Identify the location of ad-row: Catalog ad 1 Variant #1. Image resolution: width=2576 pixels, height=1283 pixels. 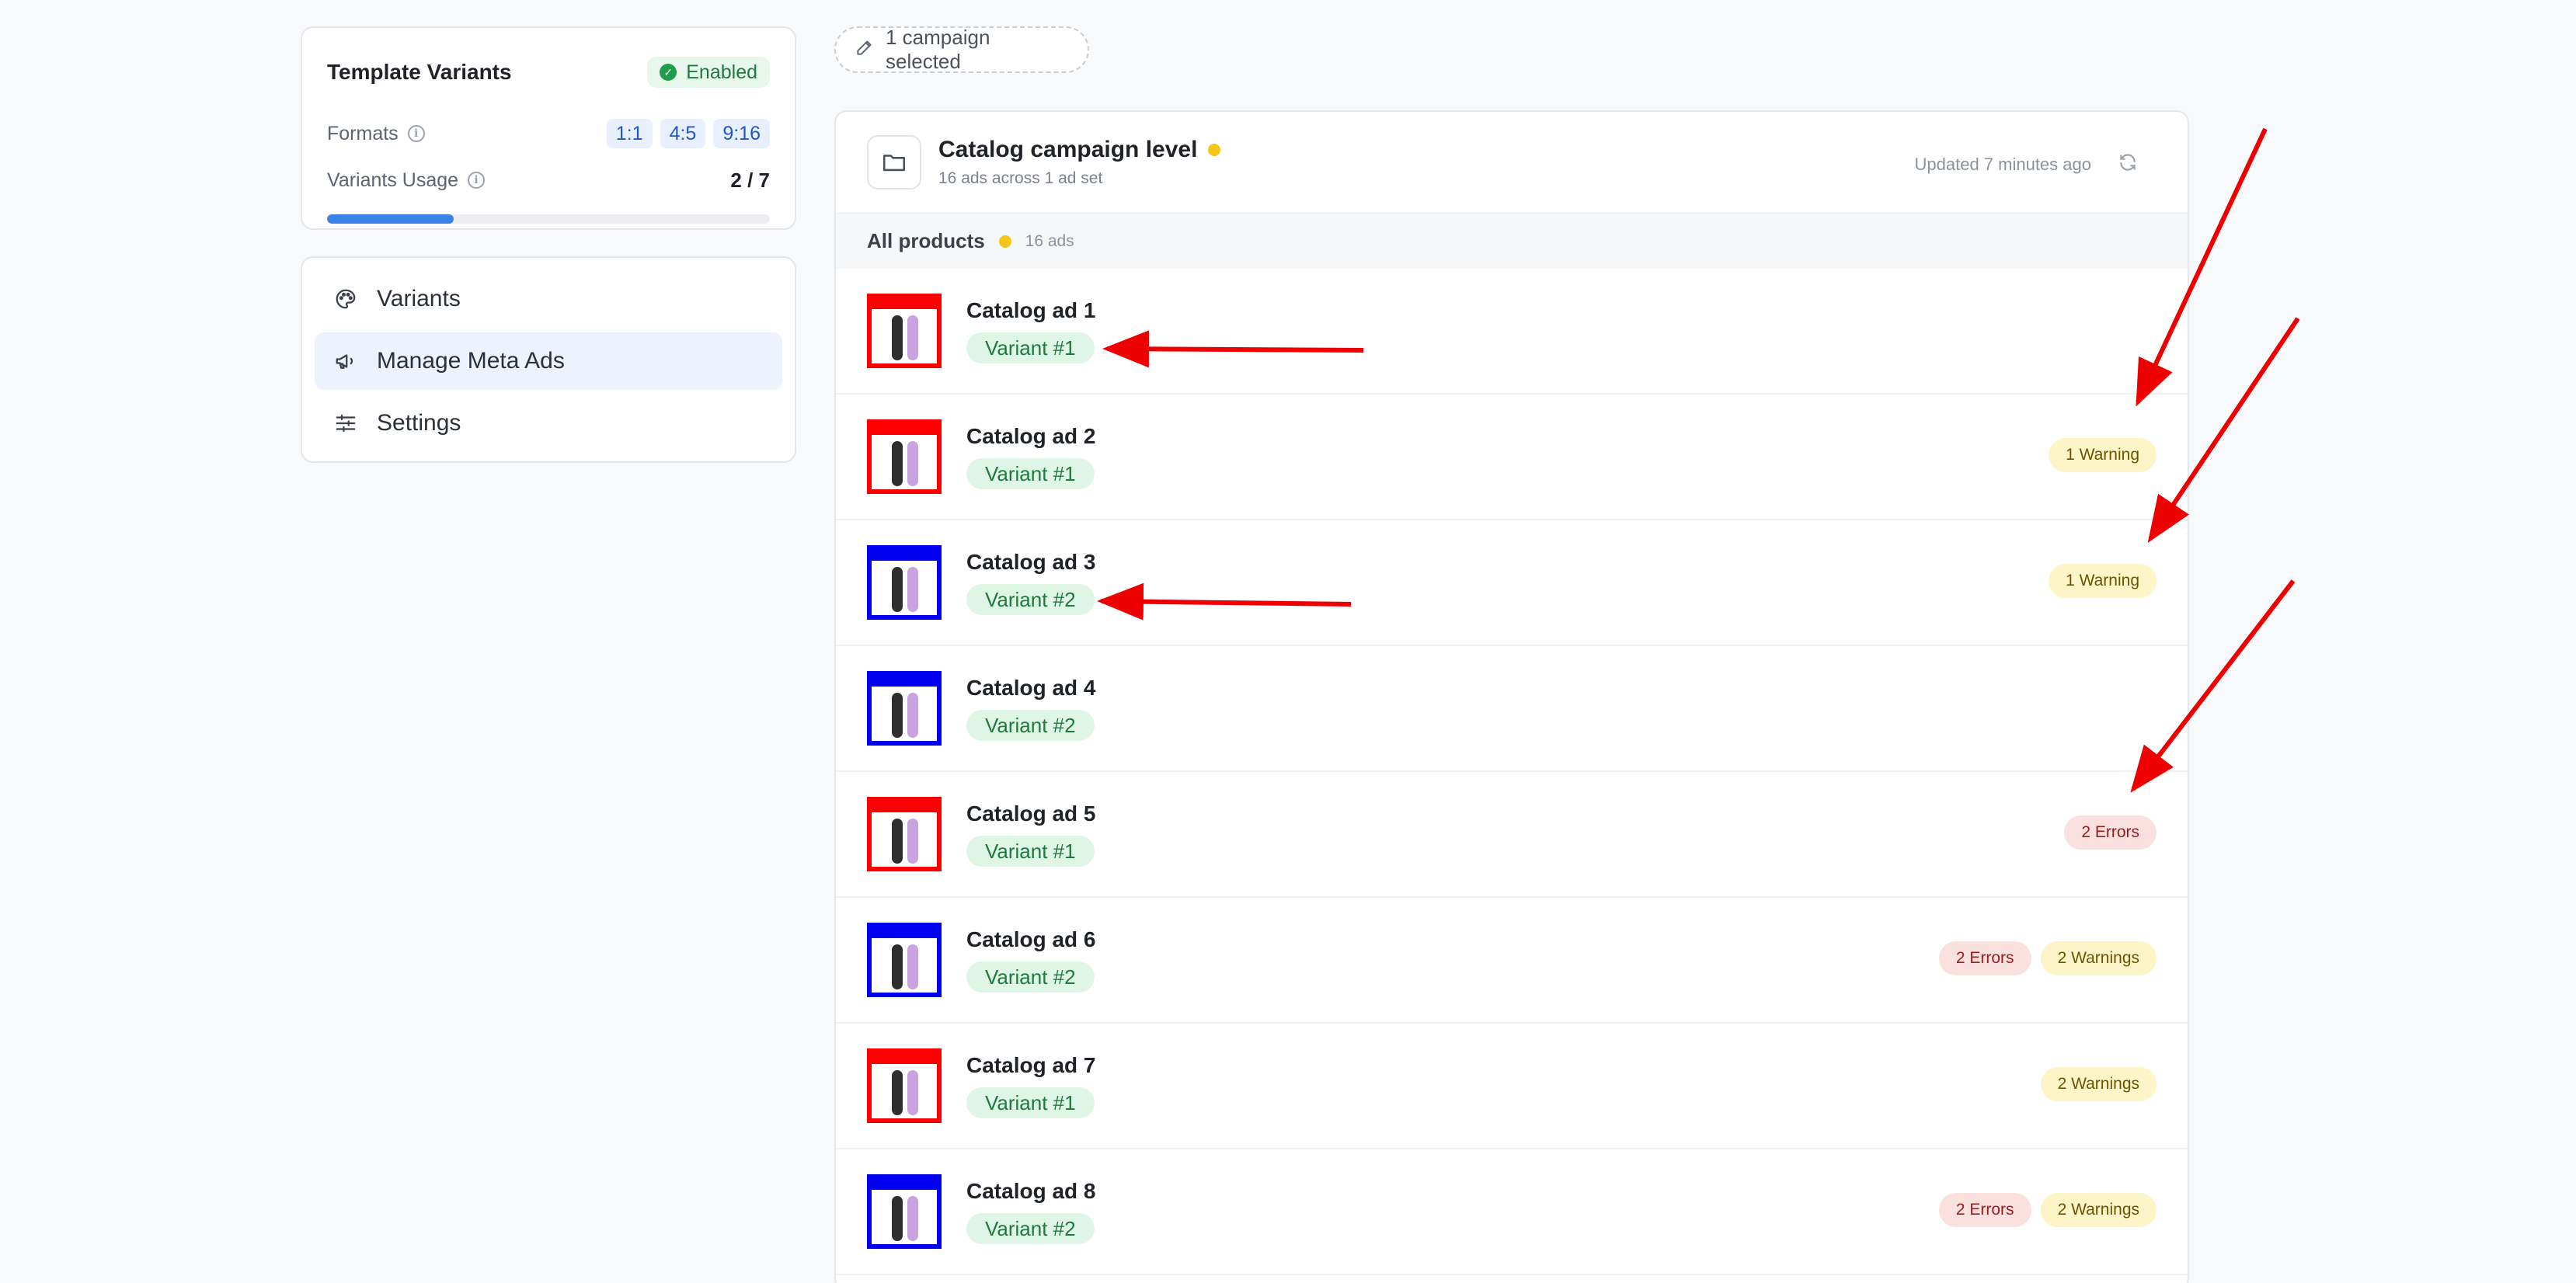
(1512, 332).